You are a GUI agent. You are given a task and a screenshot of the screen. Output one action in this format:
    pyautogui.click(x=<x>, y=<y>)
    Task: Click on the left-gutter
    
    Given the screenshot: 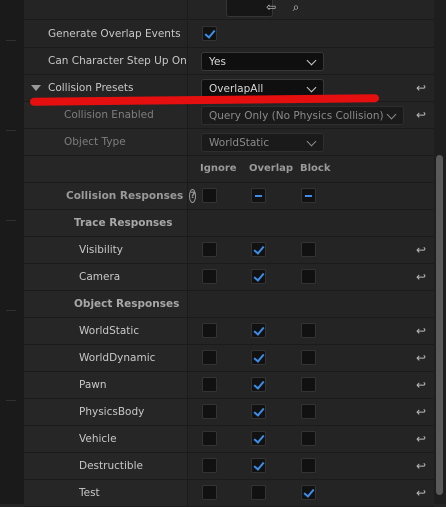 What is the action you would take?
    pyautogui.click(x=12, y=252)
    